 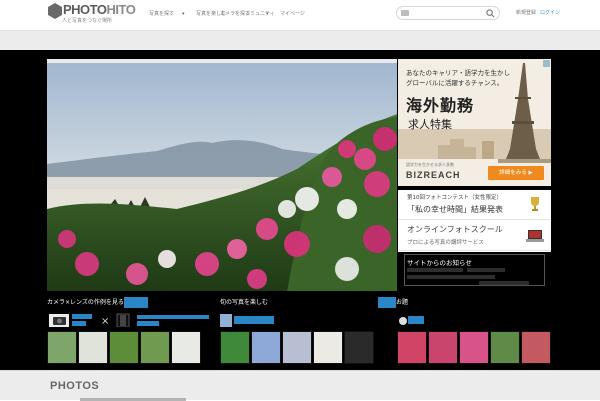 I want to click on school-title: オンラインフォトスクール, so click(x=455, y=229).